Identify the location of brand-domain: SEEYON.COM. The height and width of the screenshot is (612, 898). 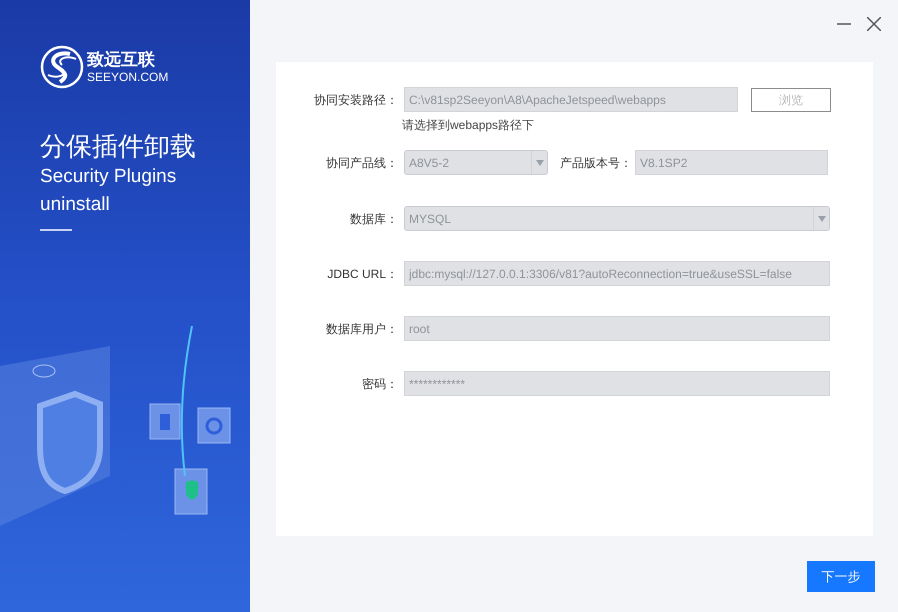
(127, 77).